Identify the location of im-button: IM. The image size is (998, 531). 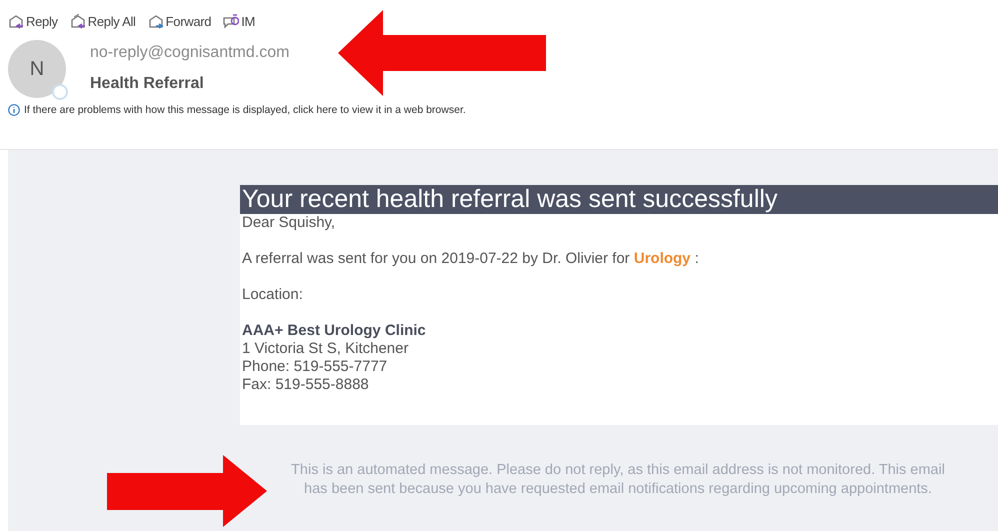
(239, 21).